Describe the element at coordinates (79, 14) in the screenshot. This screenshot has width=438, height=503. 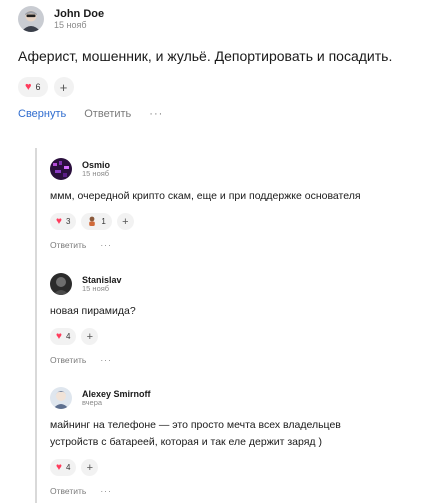
I see `author-name: John Doe` at that location.